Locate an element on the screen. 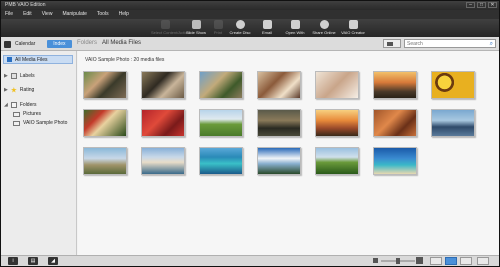 The width and height of the screenshot is (500, 267). menu-file: File is located at coordinates (9, 14).